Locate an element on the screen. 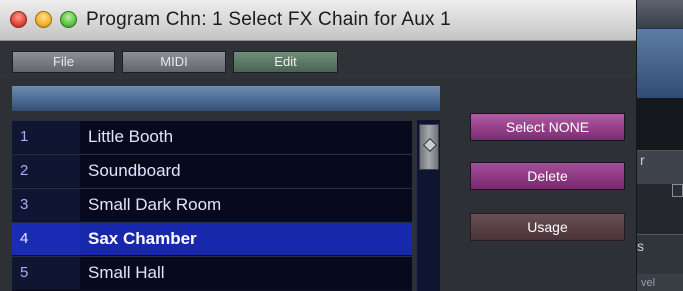 The width and height of the screenshot is (683, 291). row-name: Small Dark Room is located at coordinates (246, 205).